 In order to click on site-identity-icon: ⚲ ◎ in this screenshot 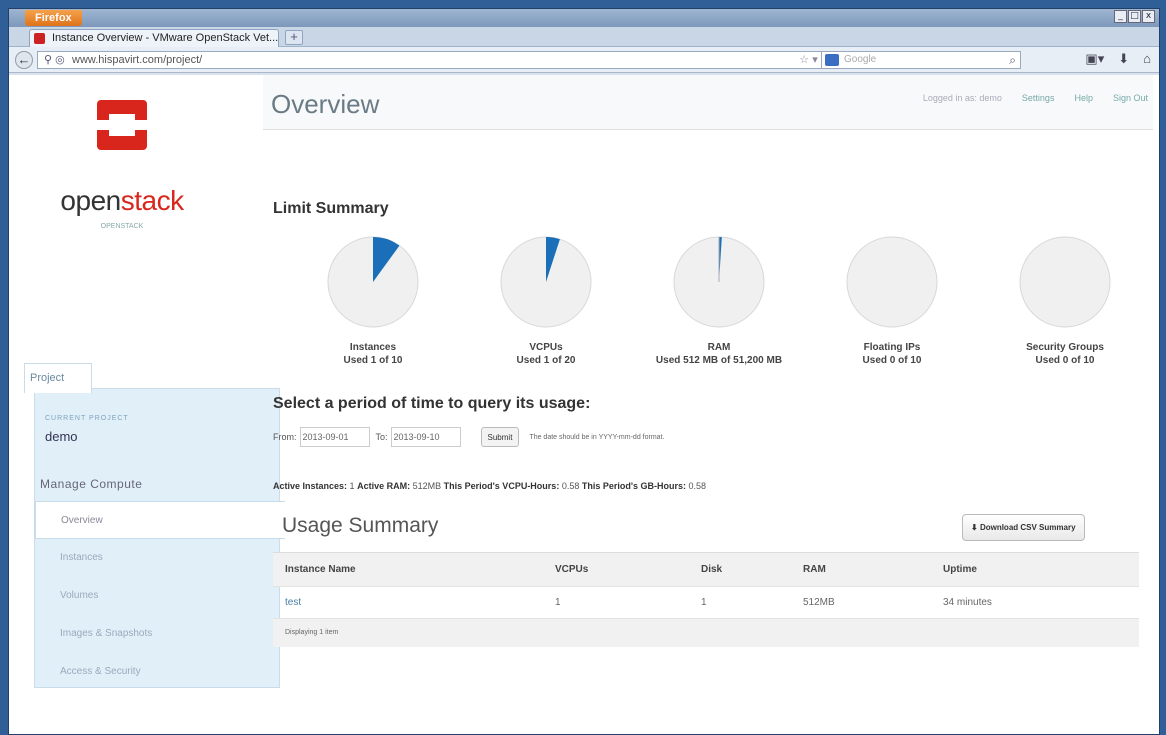, I will do `click(54, 60)`.